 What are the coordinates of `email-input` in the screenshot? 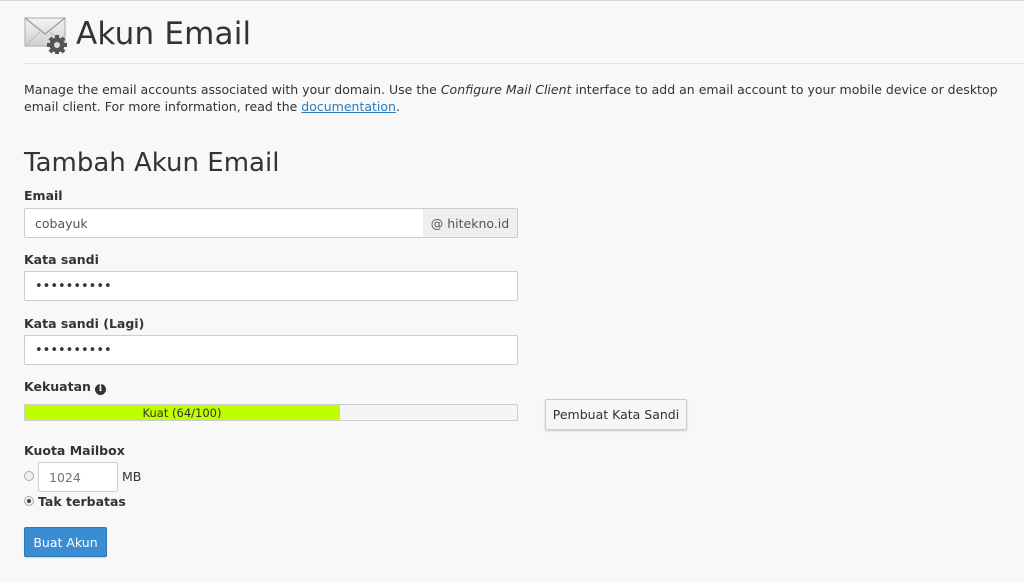 It's located at (224, 223).